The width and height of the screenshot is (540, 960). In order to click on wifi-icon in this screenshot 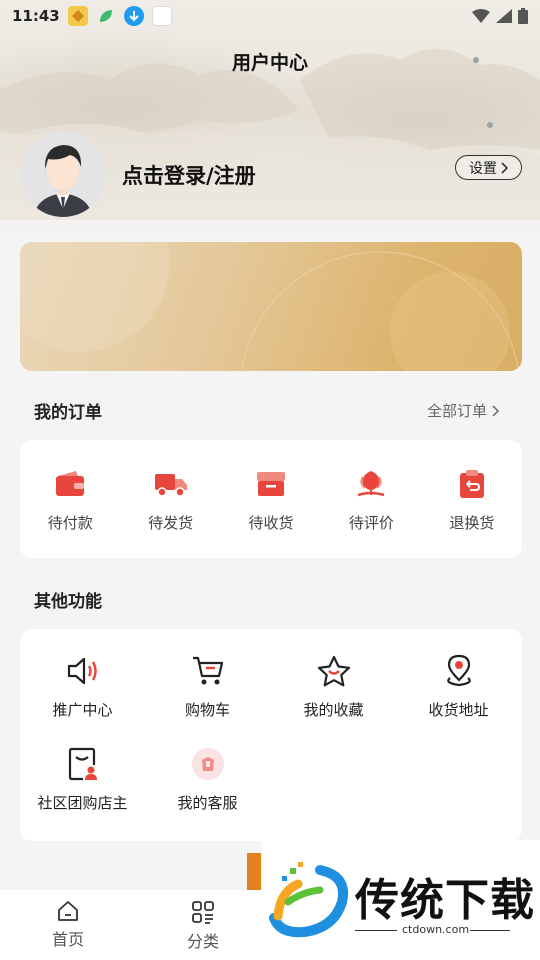, I will do `click(481, 16)`.